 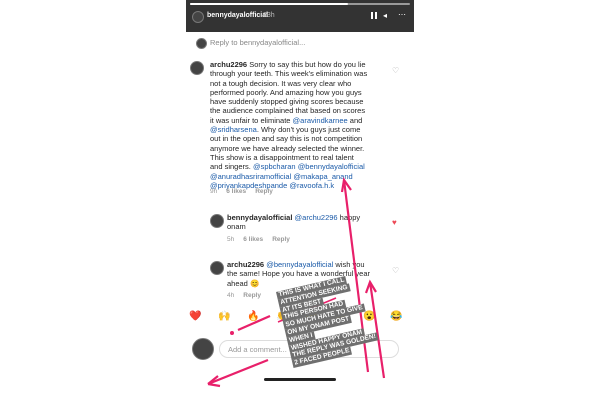 I want to click on arrow-head, so click(x=346, y=185).